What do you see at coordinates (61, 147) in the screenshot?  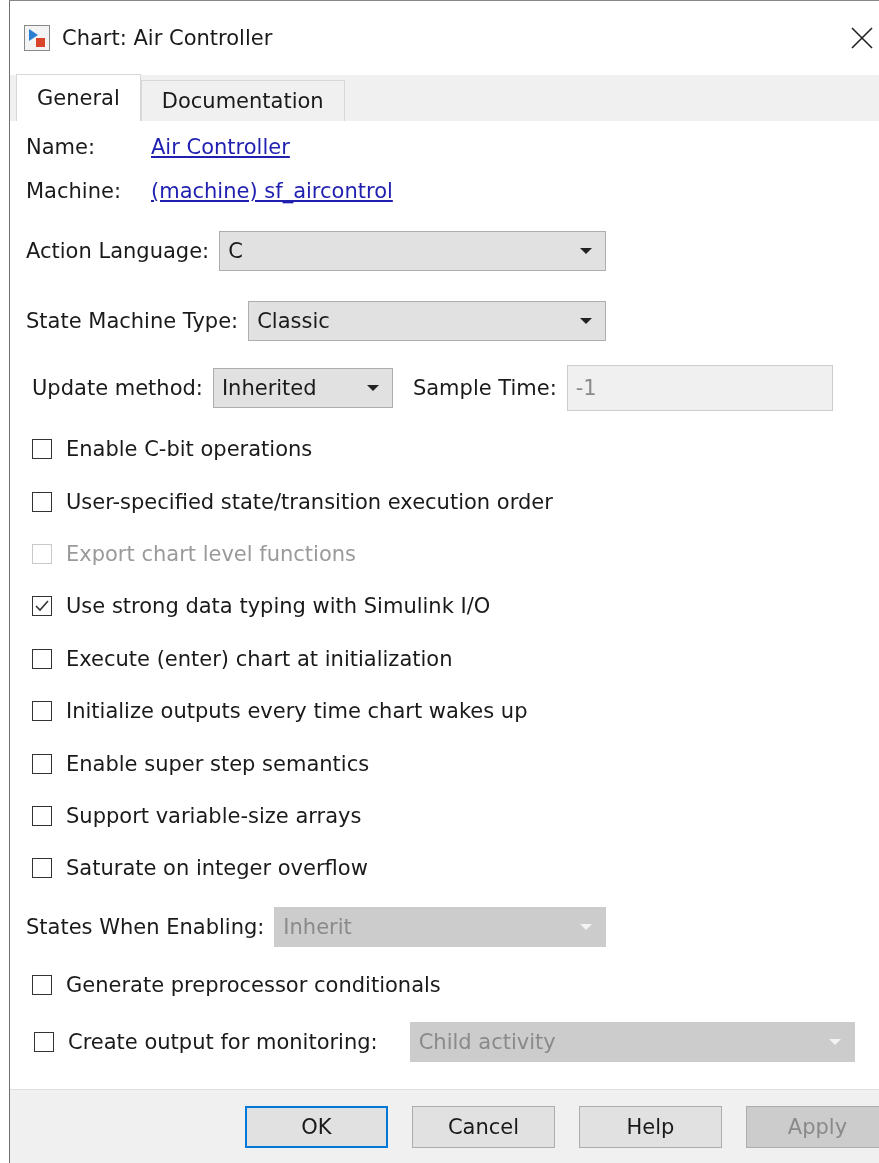 I see `field-label: Name:` at bounding box center [61, 147].